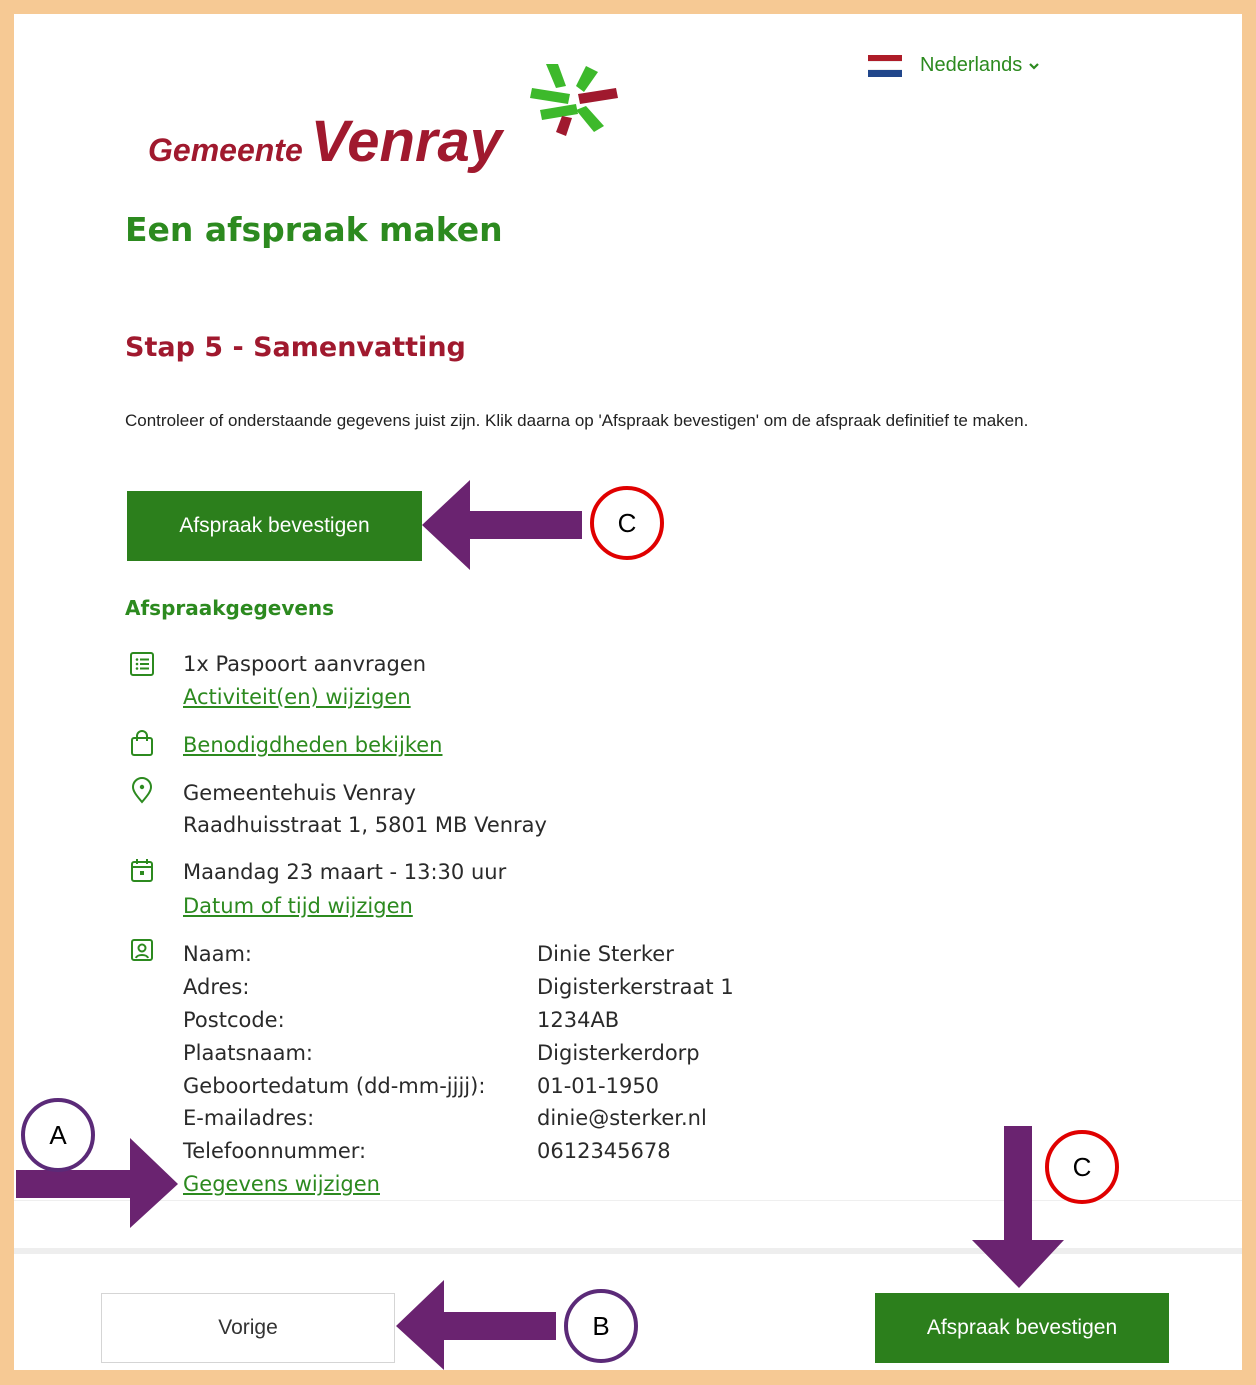  What do you see at coordinates (1082, 1167) in the screenshot?
I see `annotation-c-bottom: C` at bounding box center [1082, 1167].